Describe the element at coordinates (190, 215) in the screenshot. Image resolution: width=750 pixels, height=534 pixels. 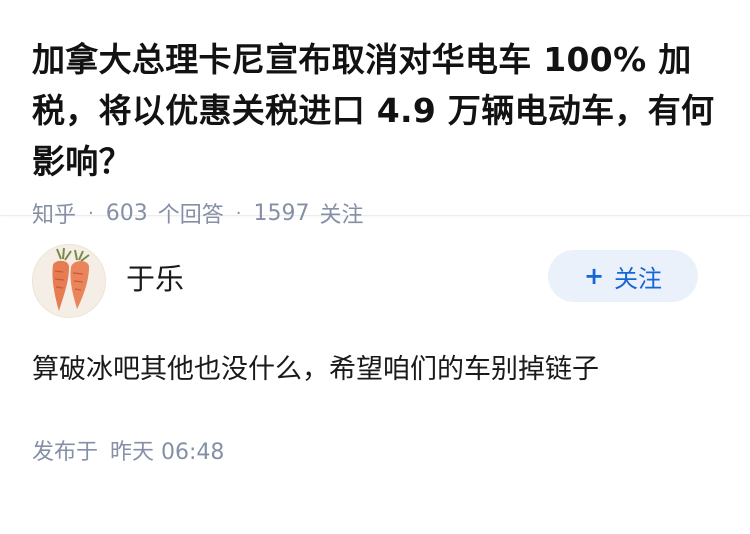
I see `answers-label: 个回答` at that location.